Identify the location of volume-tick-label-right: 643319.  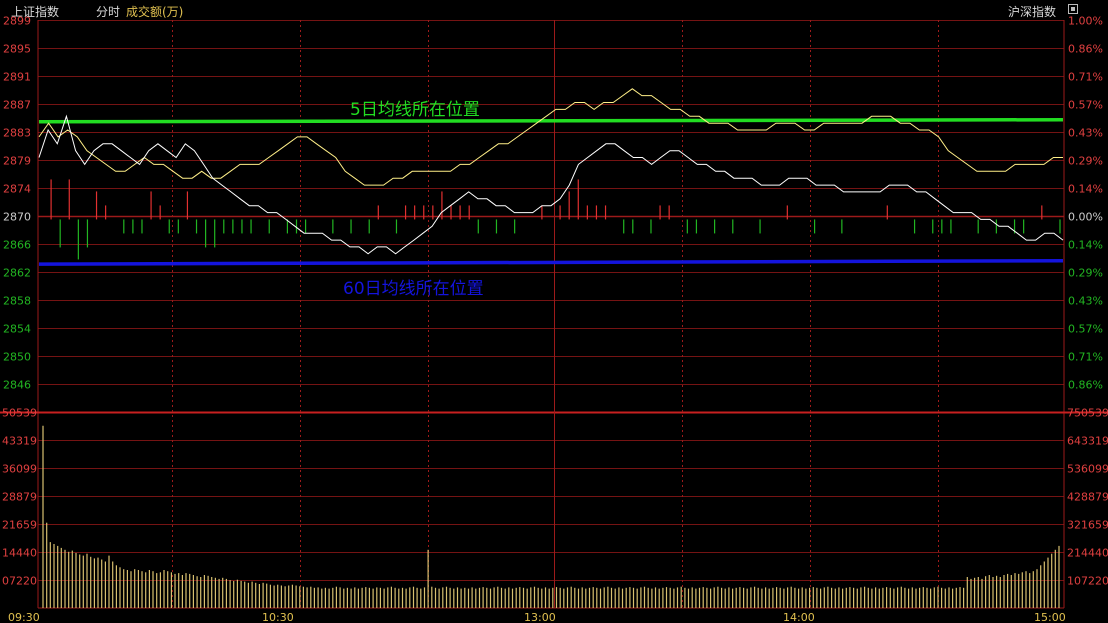
(1087, 441).